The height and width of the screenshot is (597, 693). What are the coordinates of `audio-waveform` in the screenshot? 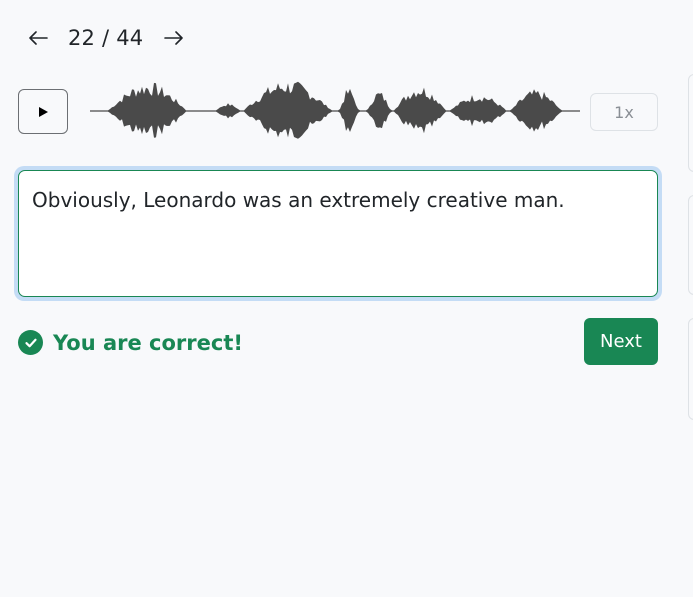 It's located at (335, 110).